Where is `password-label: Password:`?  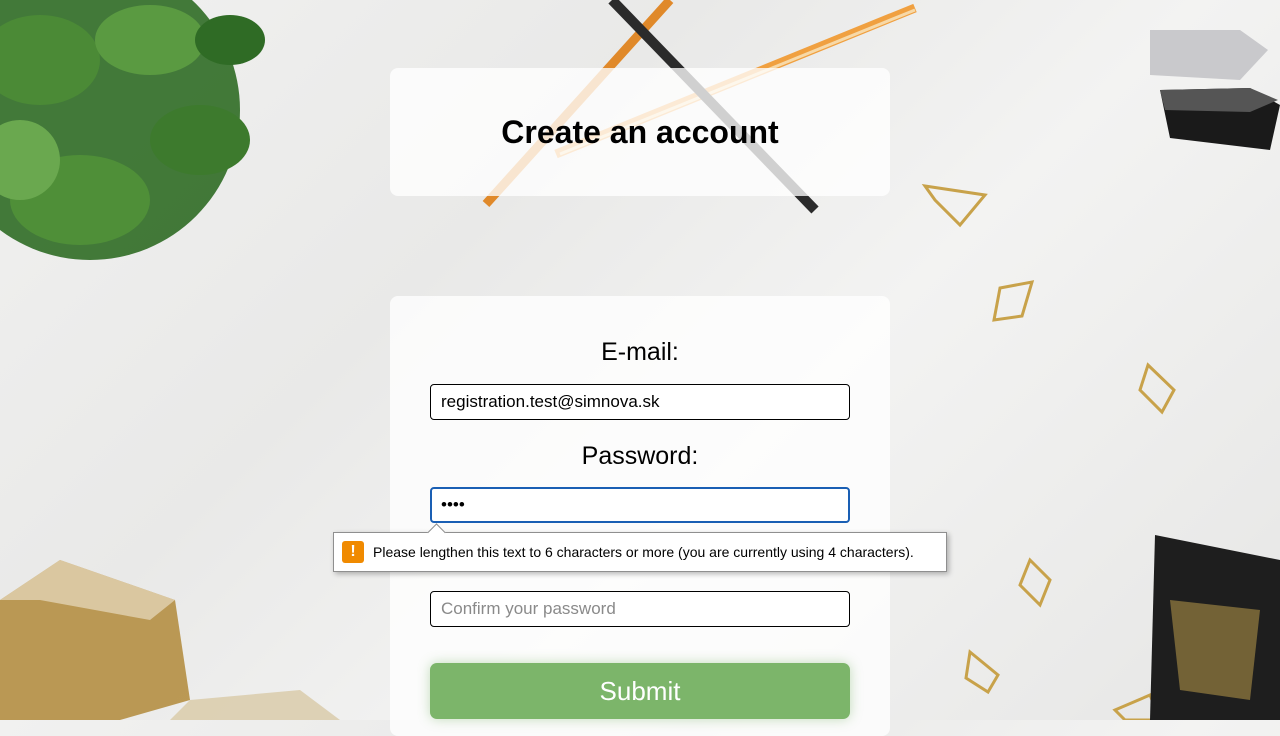
password-label: Password: is located at coordinates (640, 456).